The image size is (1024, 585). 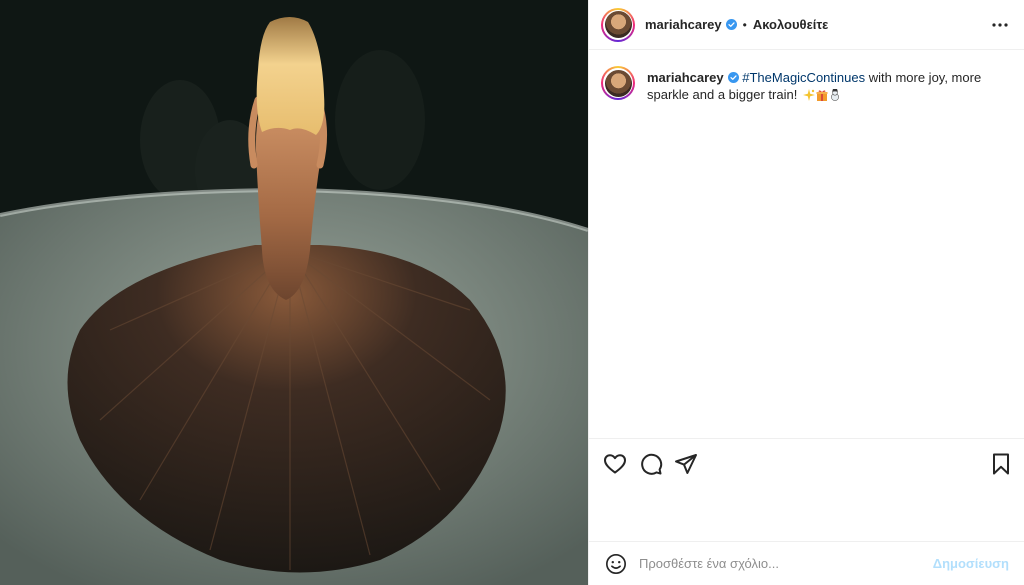 I want to click on comment-bar: Δημοσίευση, so click(x=806, y=563).